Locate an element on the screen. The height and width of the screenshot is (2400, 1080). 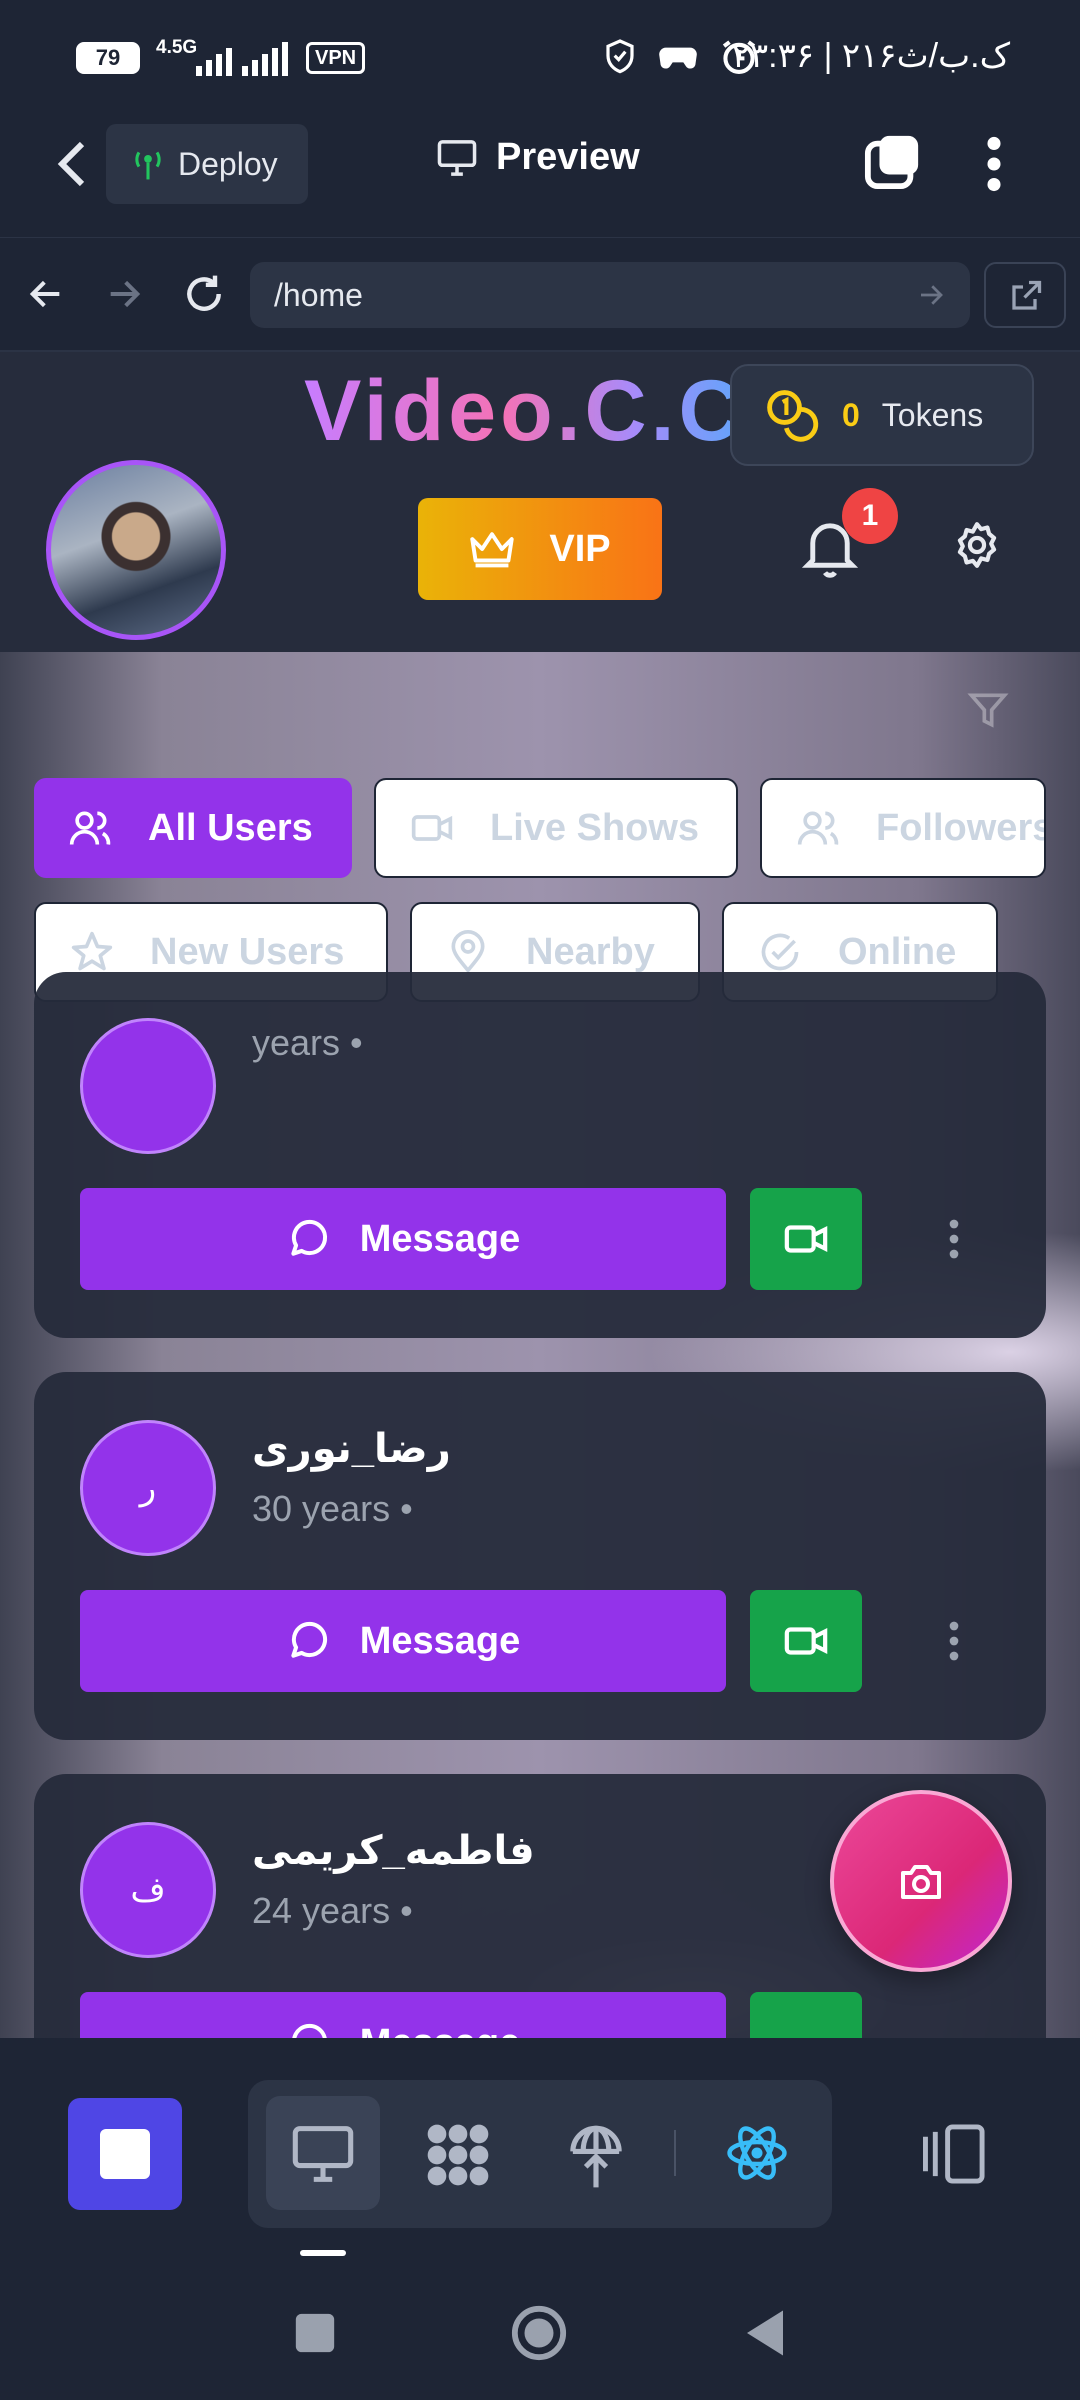
deploy-button: Deploy is located at coordinates (207, 164).